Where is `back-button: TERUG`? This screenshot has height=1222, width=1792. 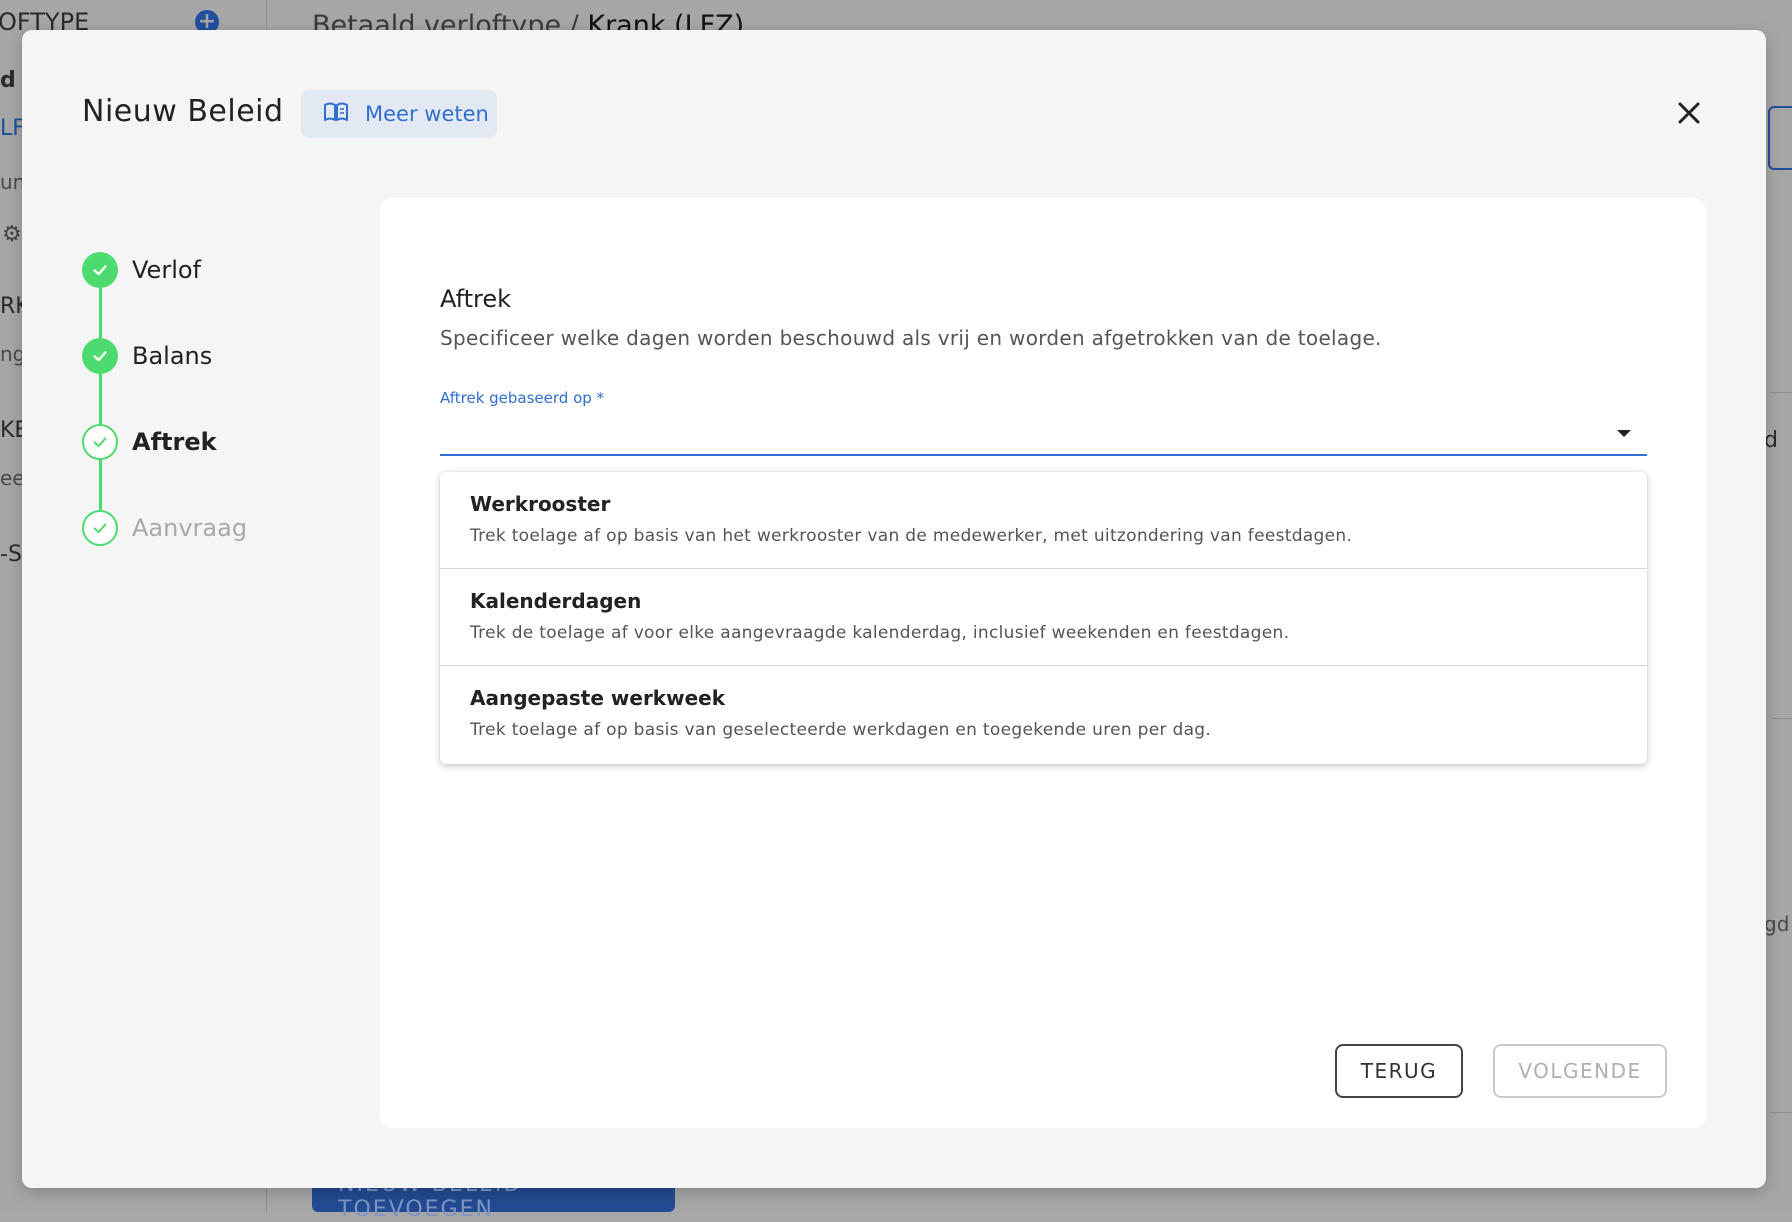
back-button: TERUG is located at coordinates (1399, 1071).